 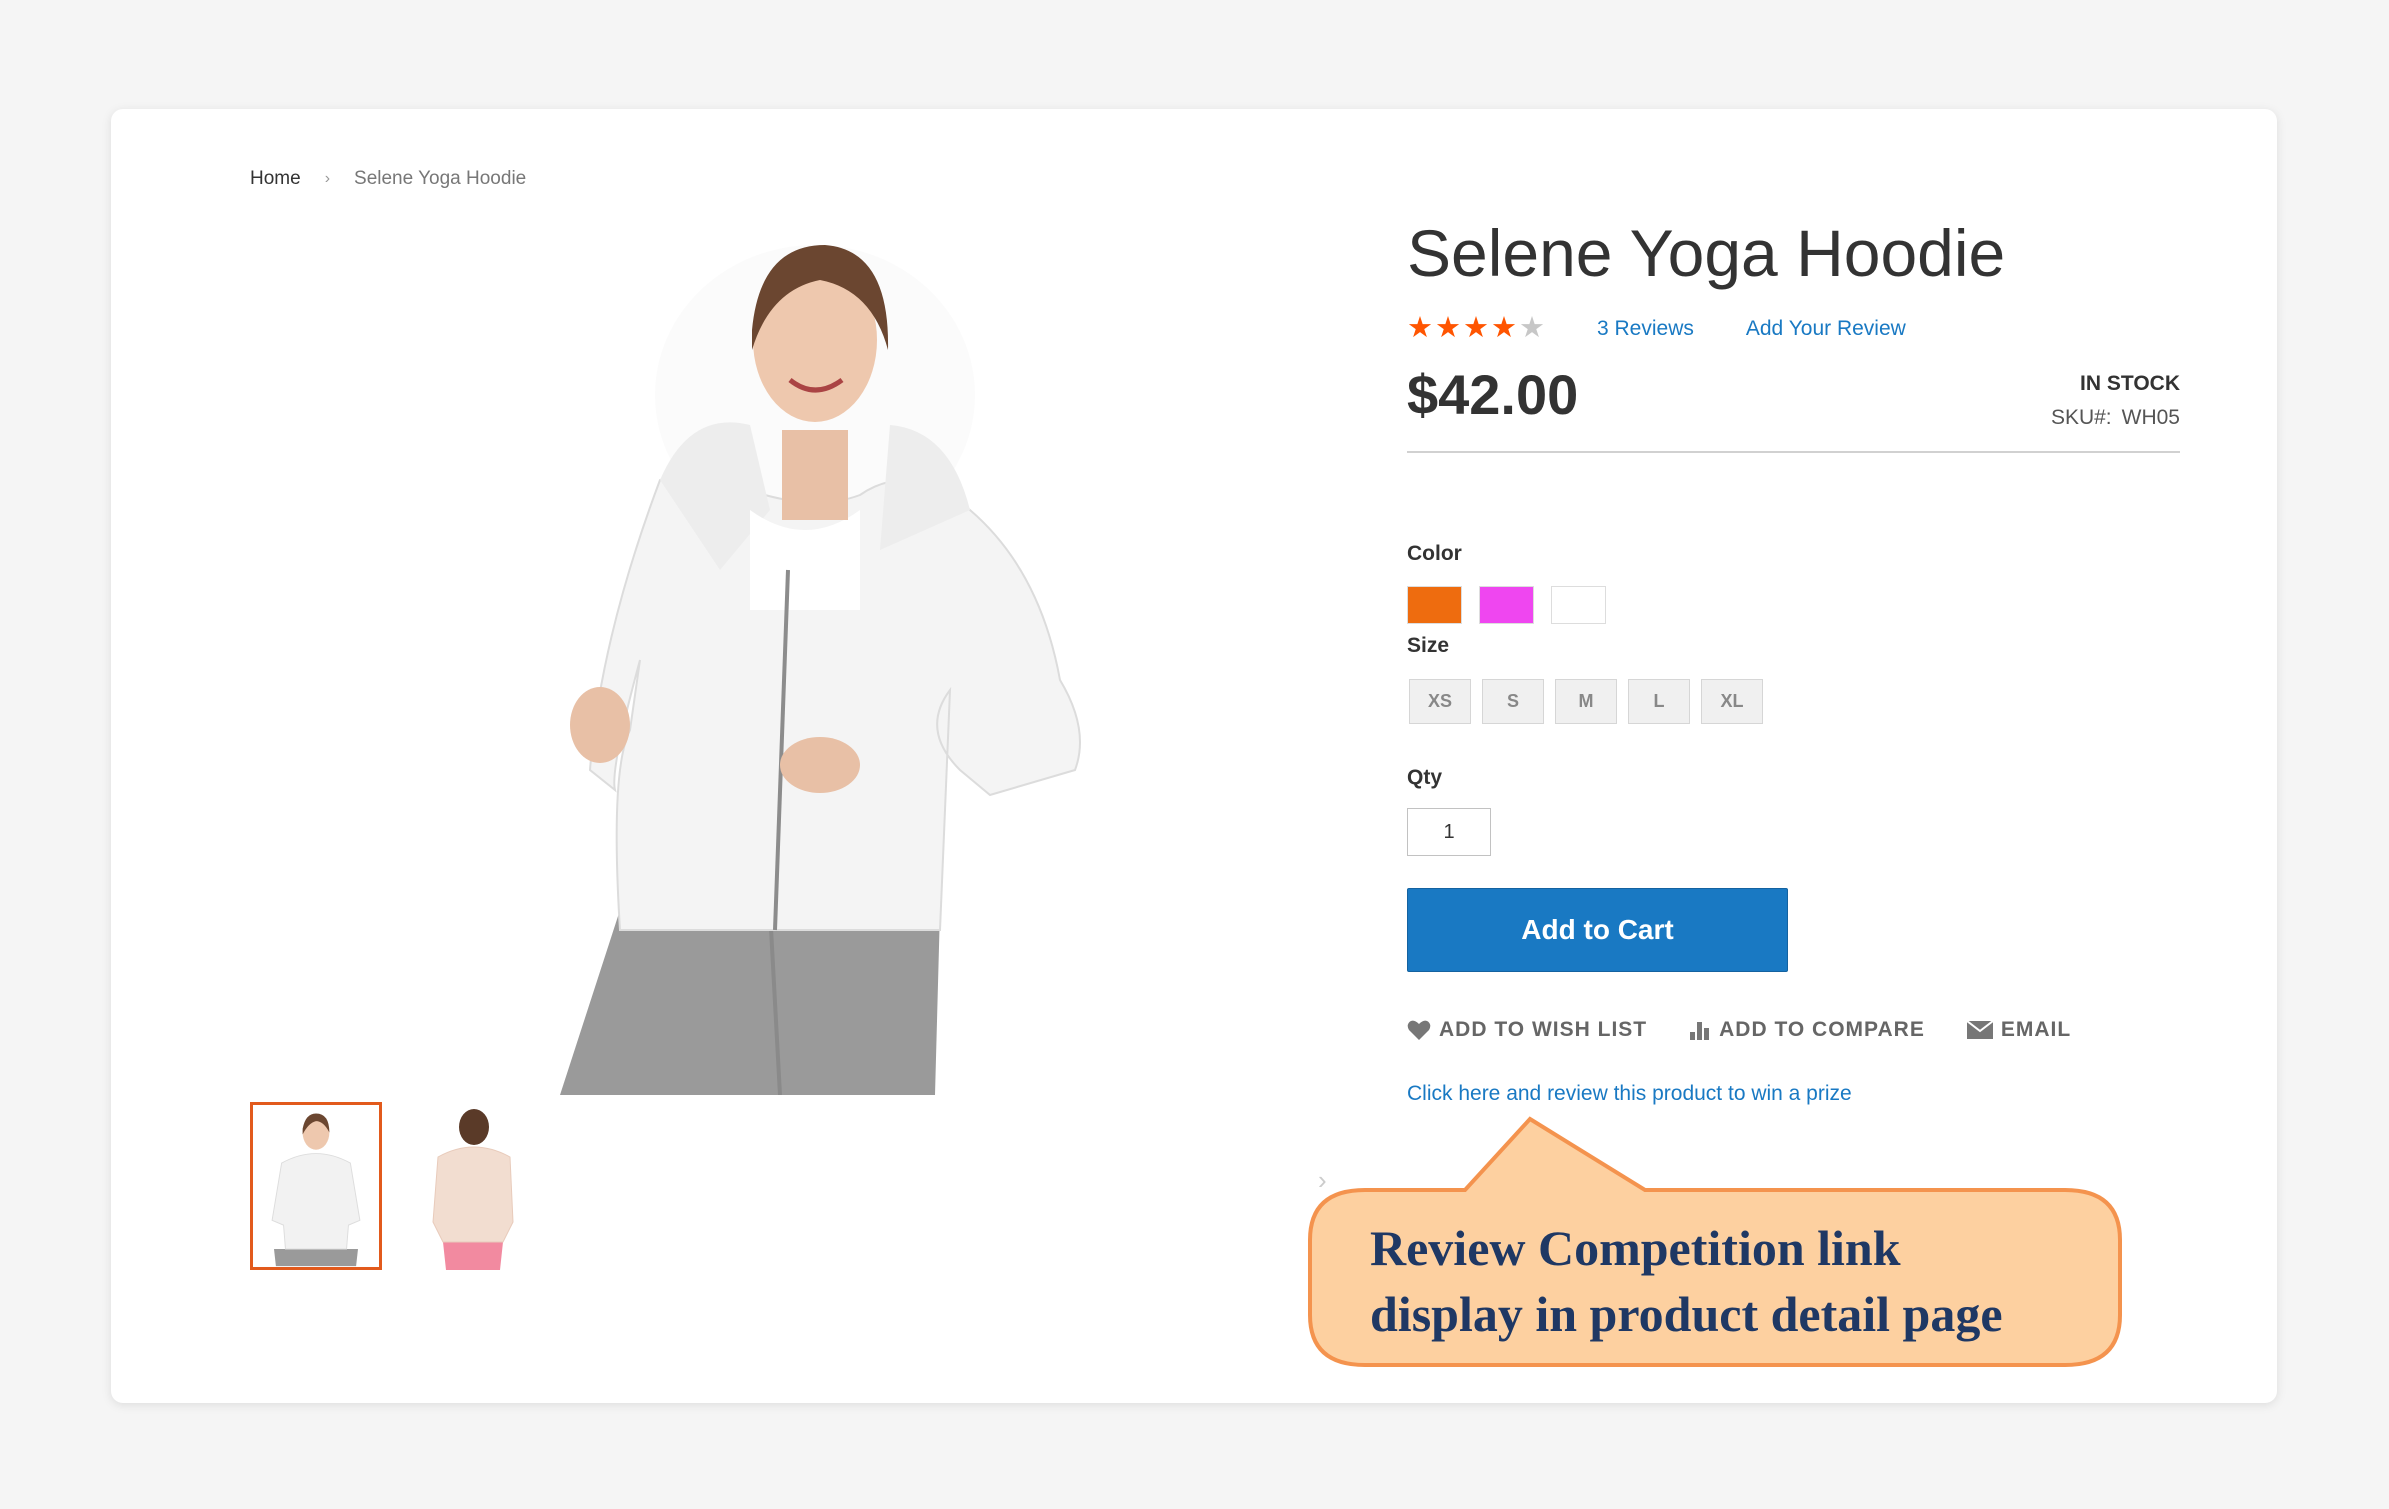 I want to click on annotation-line-2: display in product detail page, so click(x=1686, y=1314).